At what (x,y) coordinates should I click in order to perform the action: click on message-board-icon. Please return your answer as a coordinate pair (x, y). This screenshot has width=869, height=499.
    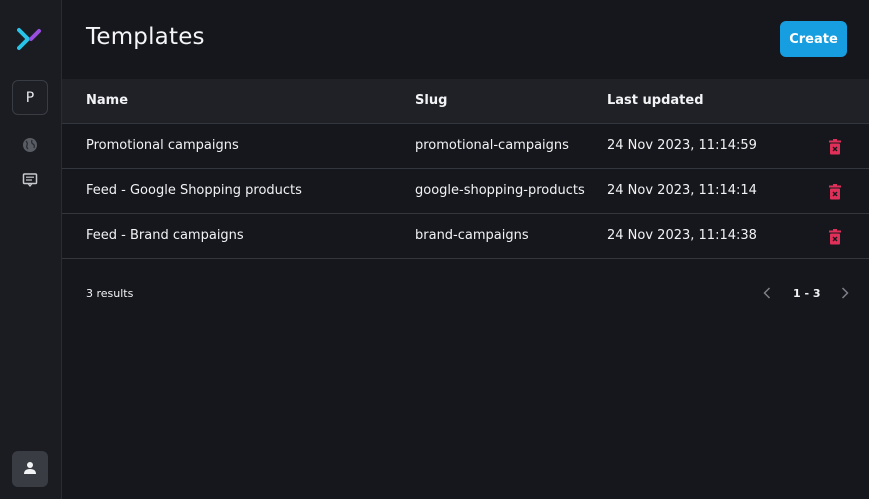
    Looking at the image, I should click on (30, 180).